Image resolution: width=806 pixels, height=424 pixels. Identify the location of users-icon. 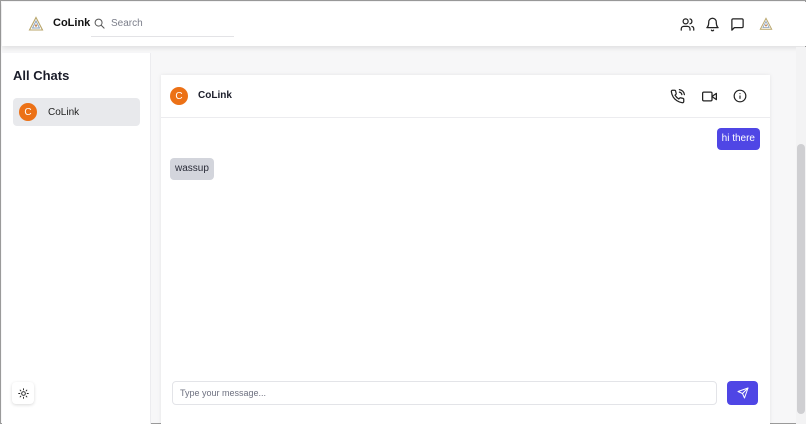
(687, 24).